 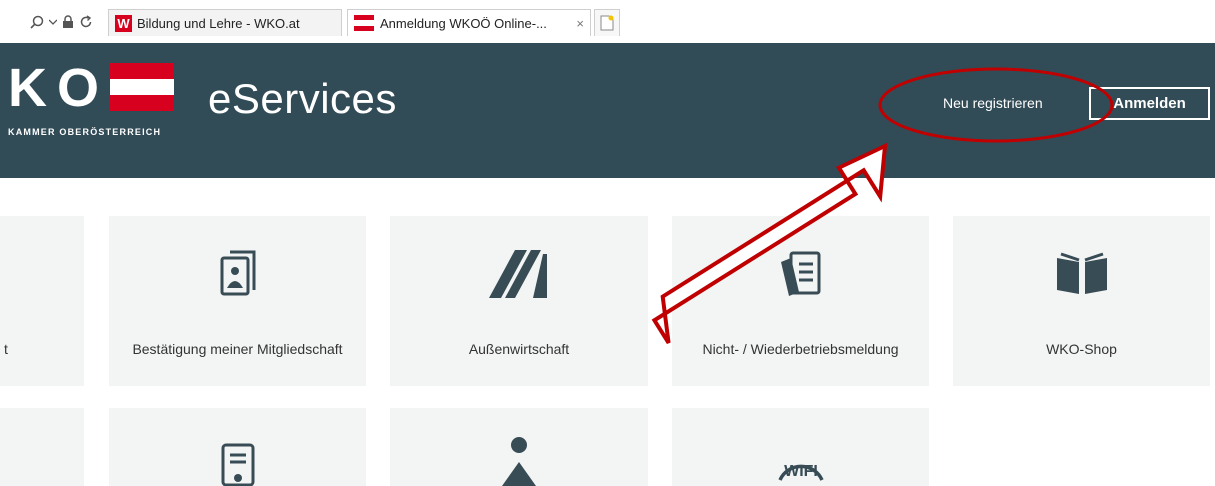 What do you see at coordinates (42, 301) in the screenshot?
I see `service-tile-partial: t` at bounding box center [42, 301].